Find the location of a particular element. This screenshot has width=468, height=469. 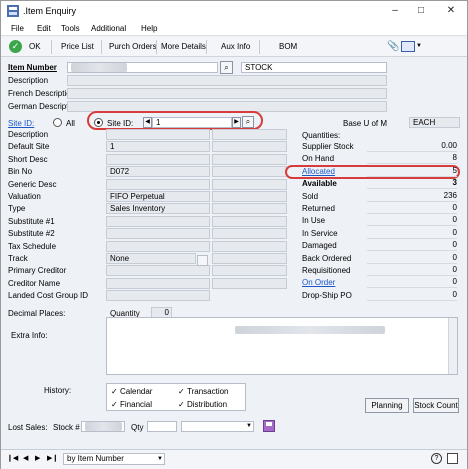

qty-label: Qty is located at coordinates (137, 427).